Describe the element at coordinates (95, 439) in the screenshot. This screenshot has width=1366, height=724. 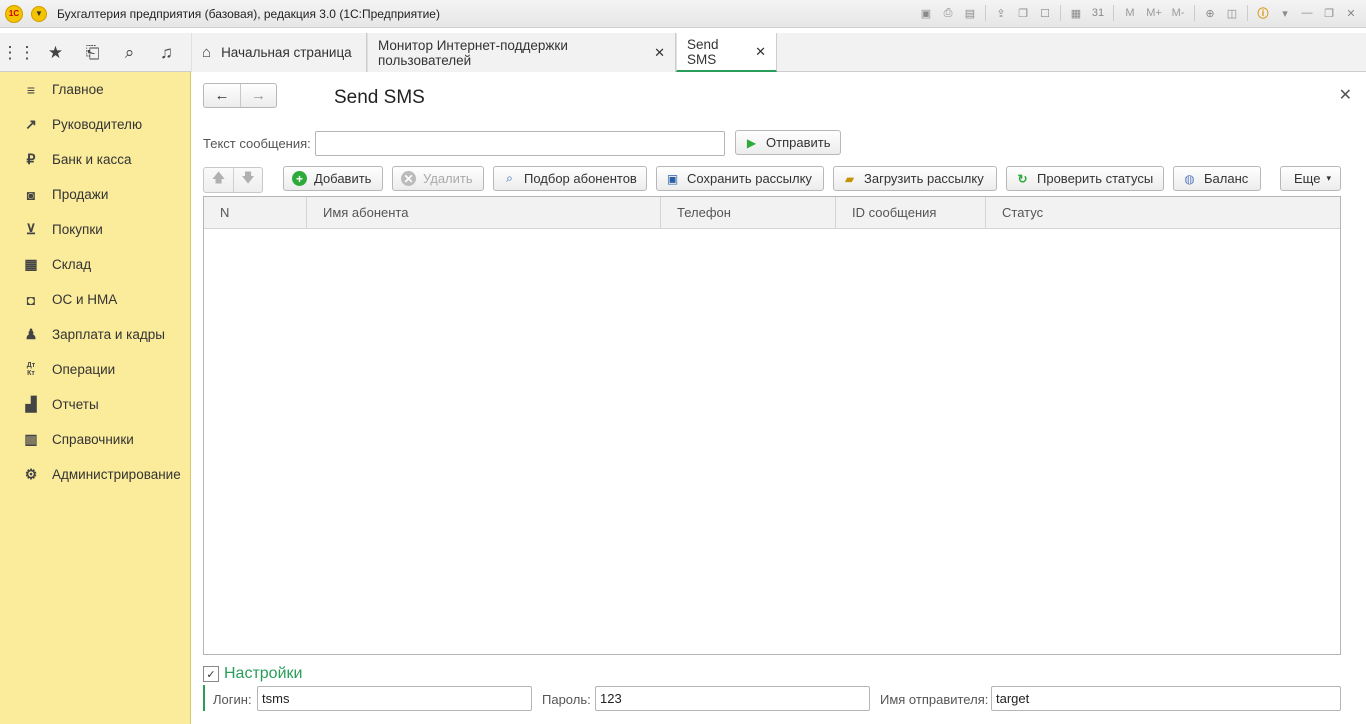
I see `sidebar-item-catalogs: ▥ Справочники` at that location.